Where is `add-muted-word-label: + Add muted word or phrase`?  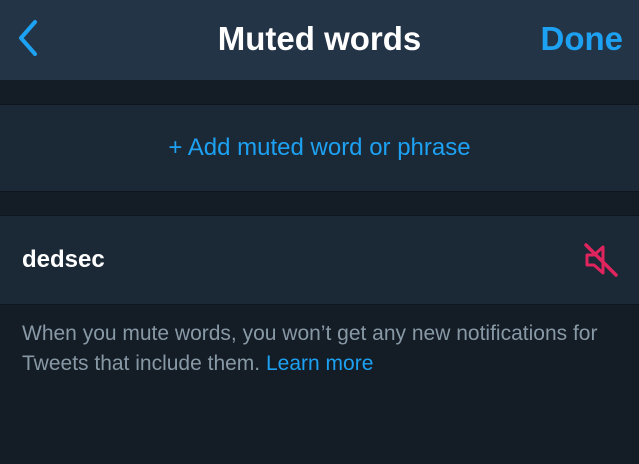 add-muted-word-label: + Add muted word or phrase is located at coordinates (319, 147).